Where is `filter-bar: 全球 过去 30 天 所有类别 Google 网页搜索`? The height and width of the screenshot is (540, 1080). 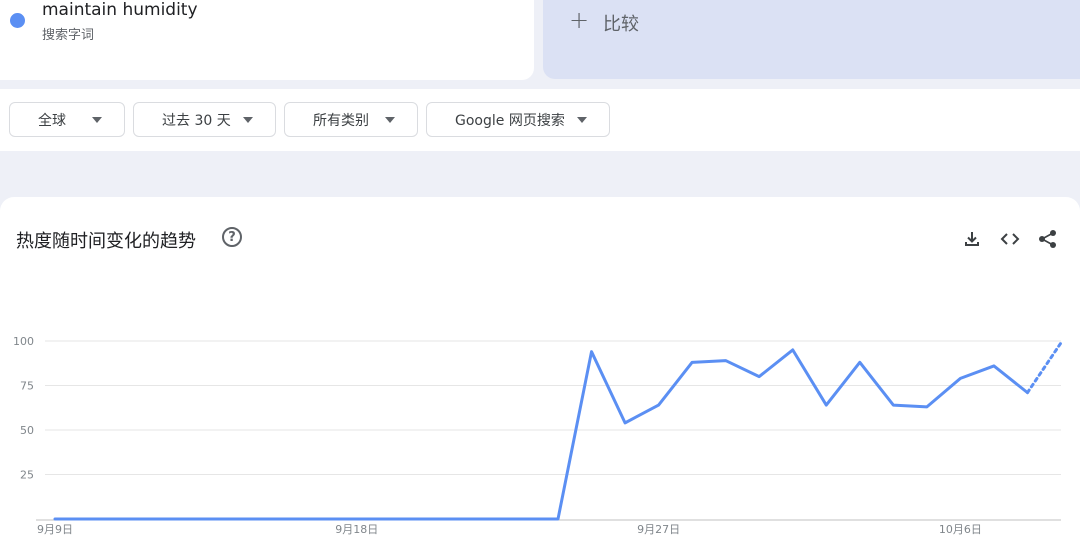
filter-bar: 全球 过去 30 天 所有类别 Google 网页搜索 is located at coordinates (540, 120).